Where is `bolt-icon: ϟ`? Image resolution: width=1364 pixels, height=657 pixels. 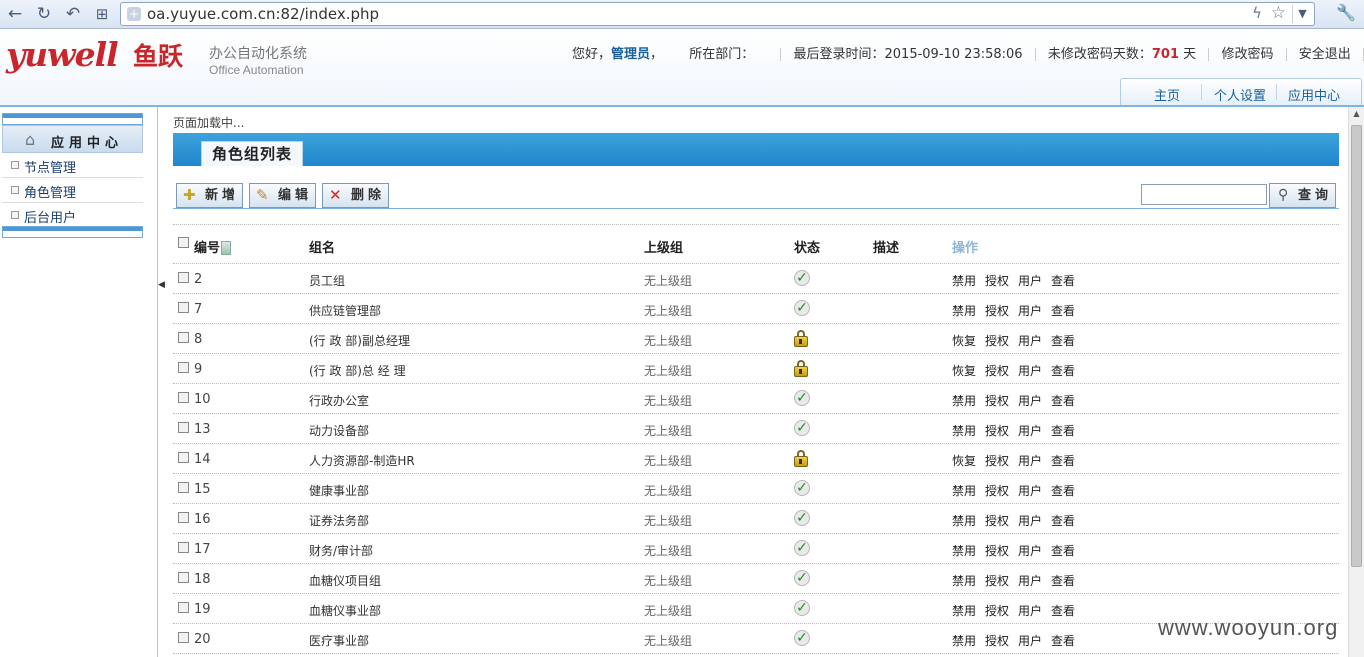 bolt-icon: ϟ is located at coordinates (1257, 13).